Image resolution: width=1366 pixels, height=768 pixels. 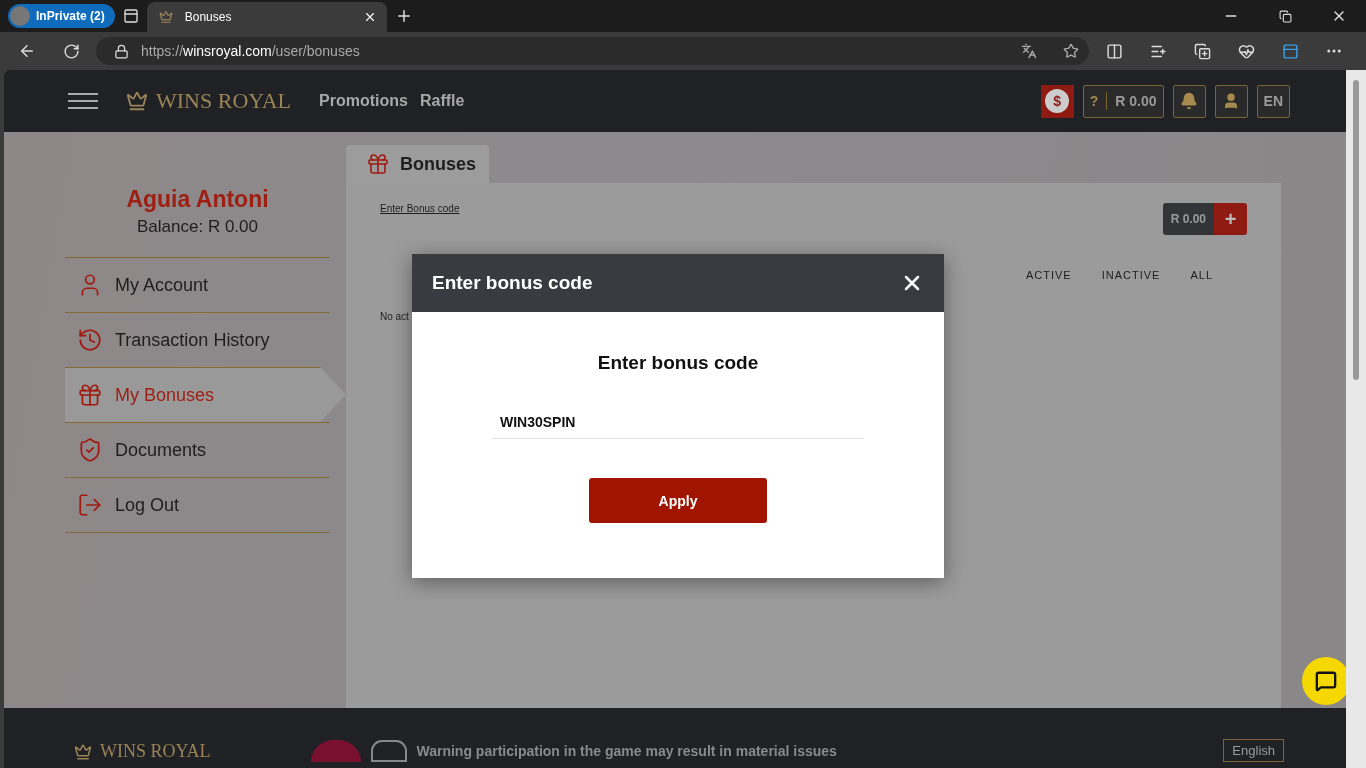 I want to click on menu-item: Documents, so click(x=197, y=449).